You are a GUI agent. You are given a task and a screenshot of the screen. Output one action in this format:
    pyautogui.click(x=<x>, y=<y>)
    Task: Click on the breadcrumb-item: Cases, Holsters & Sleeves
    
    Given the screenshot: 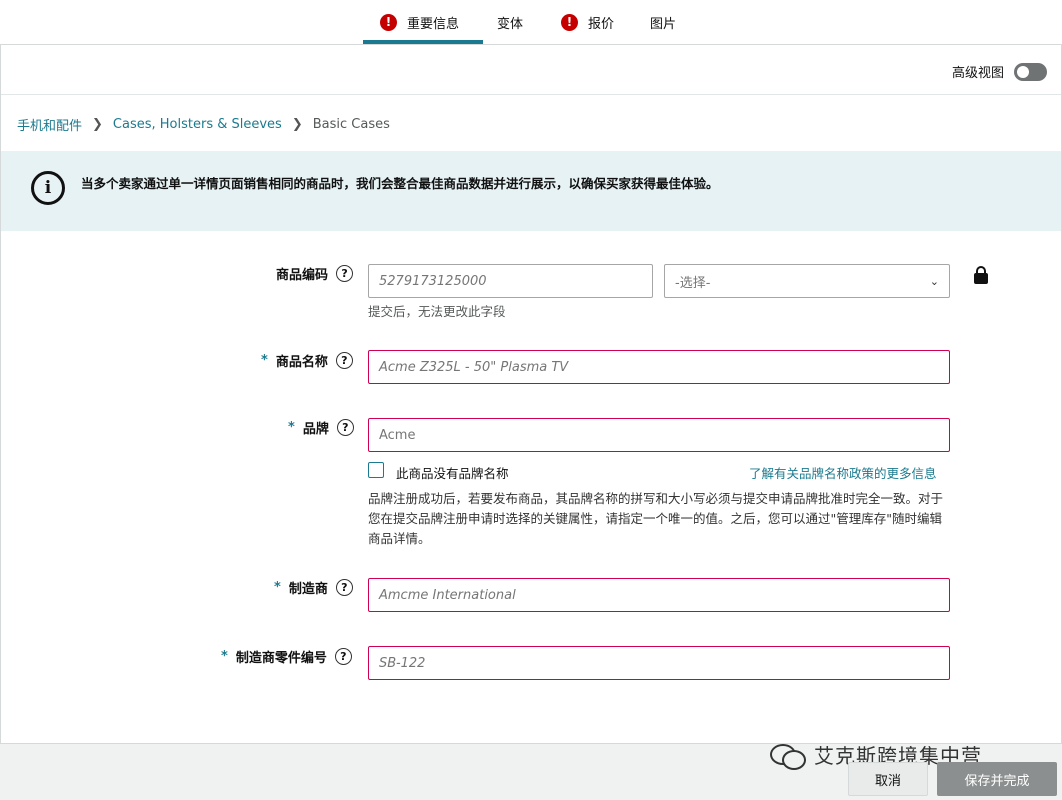 What is the action you would take?
    pyautogui.click(x=197, y=124)
    